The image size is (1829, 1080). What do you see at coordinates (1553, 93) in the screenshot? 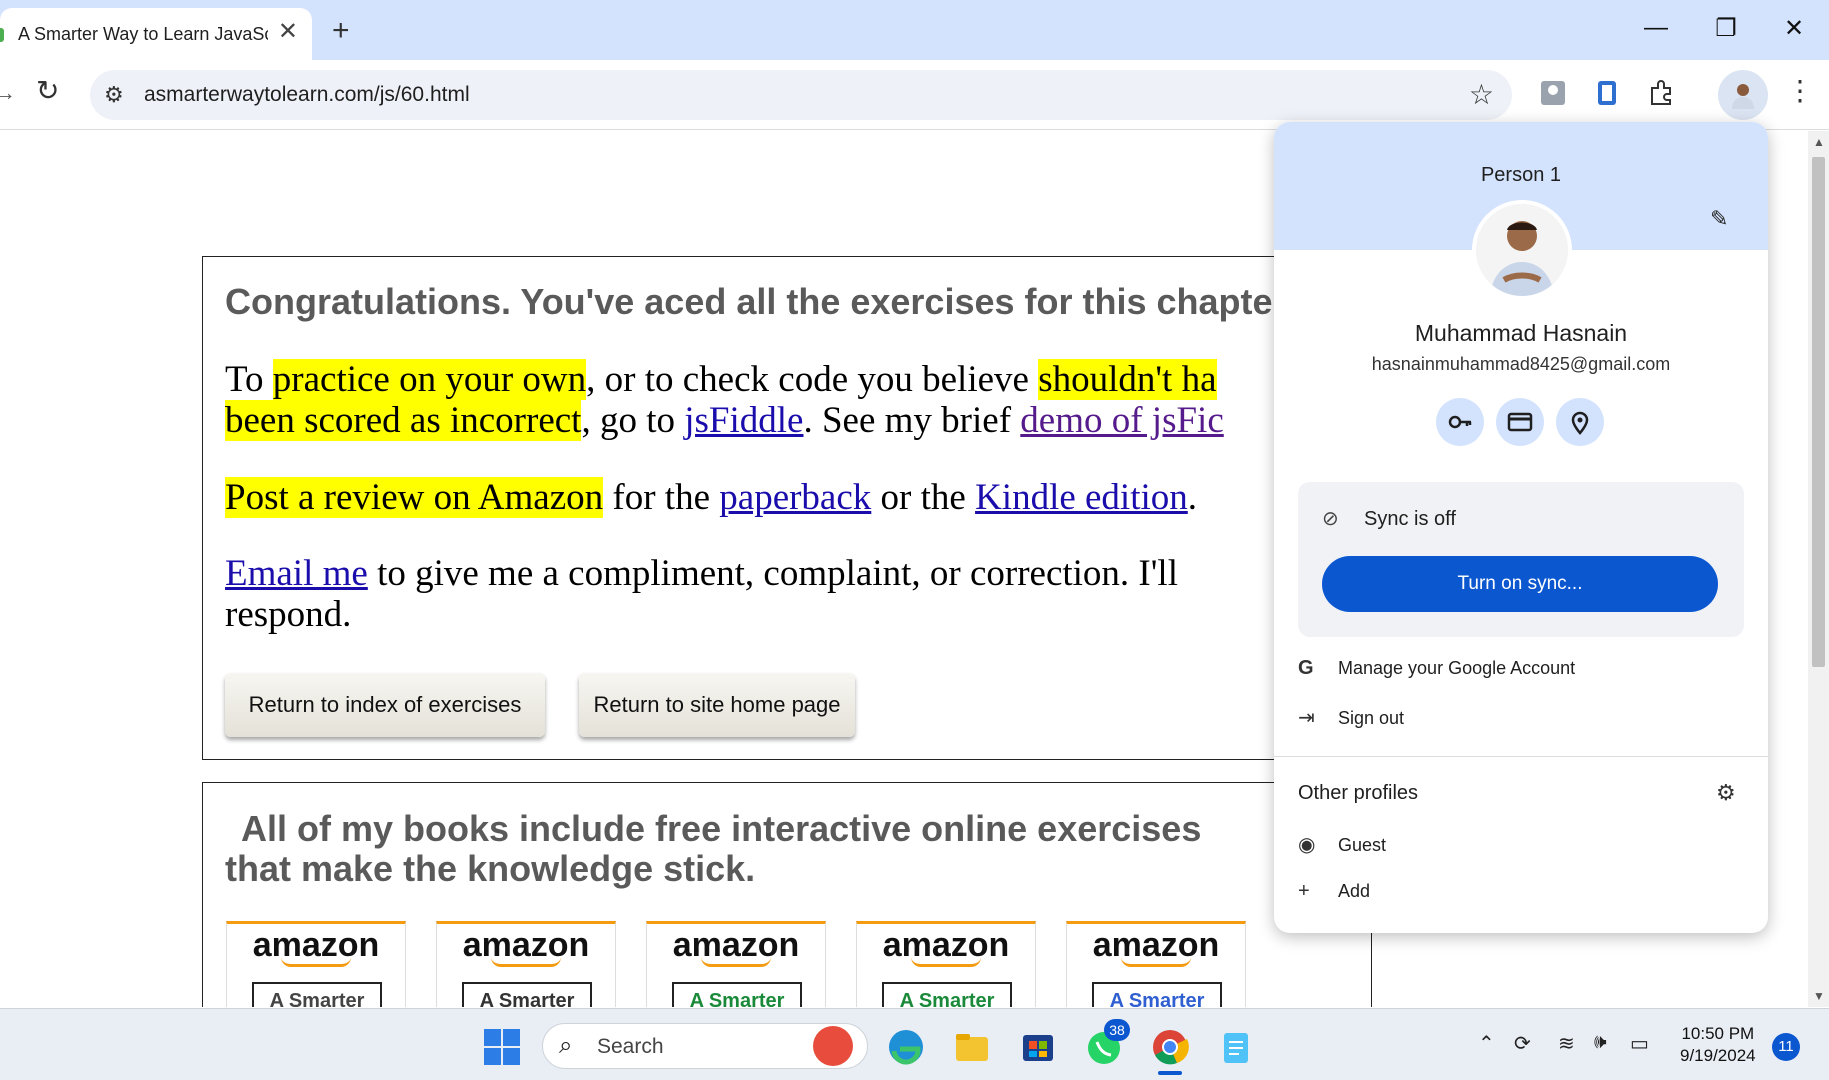
I see `extension-1-icon` at bounding box center [1553, 93].